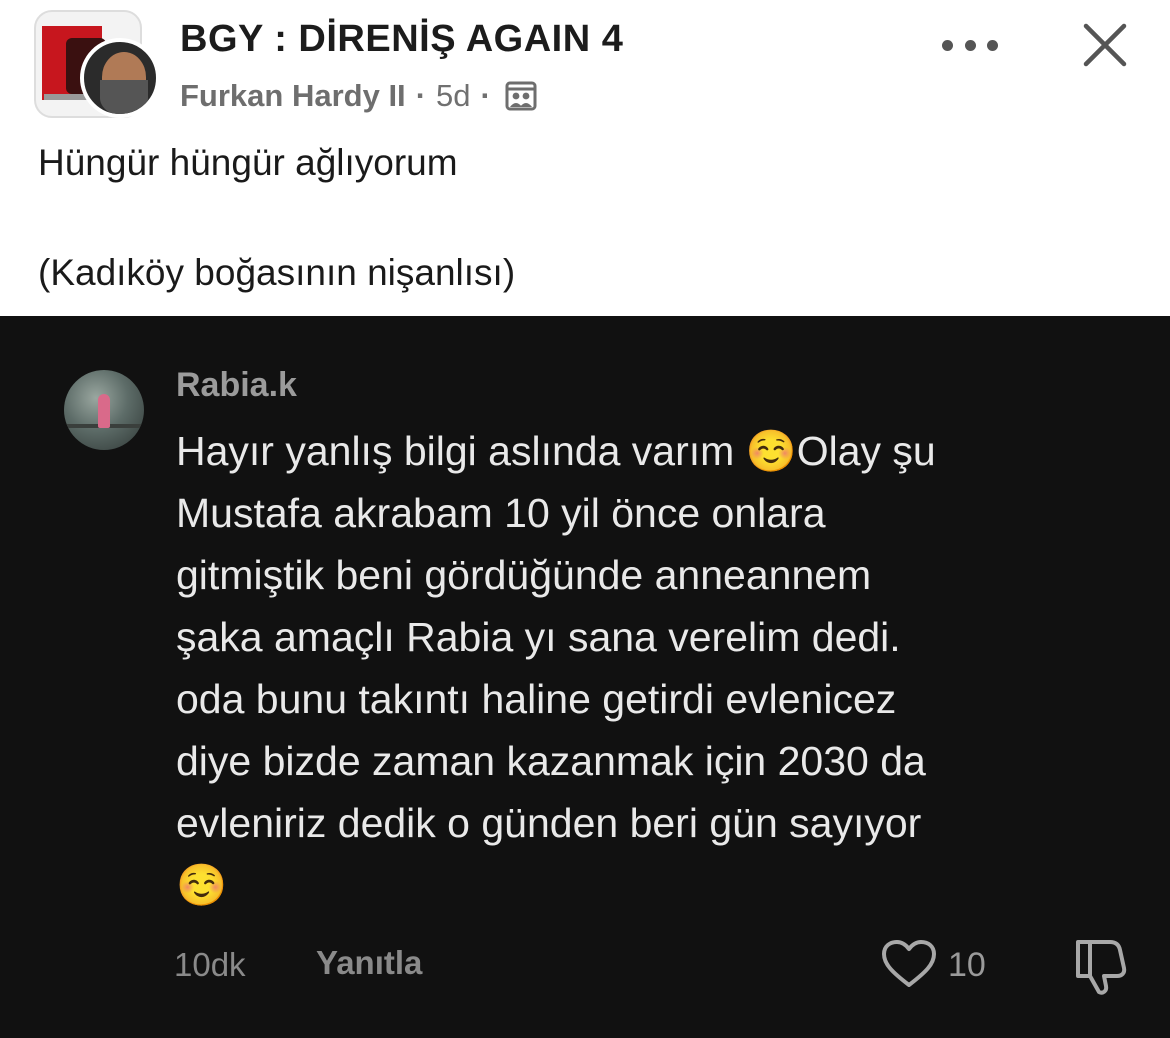  Describe the element at coordinates (210, 964) in the screenshot. I see `comment-time: 10dk` at that location.